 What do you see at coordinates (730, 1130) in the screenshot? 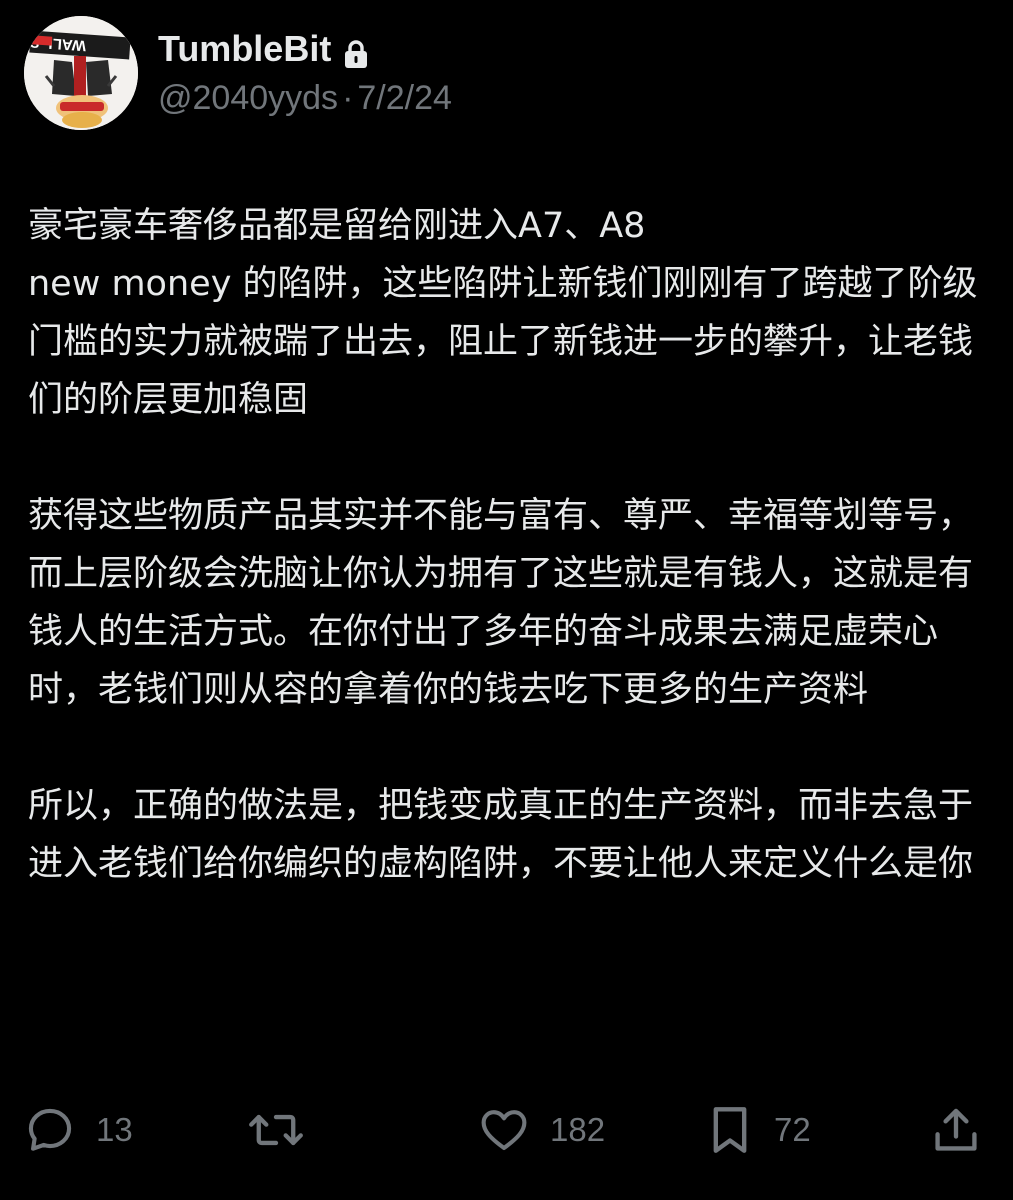
I see `bookmark-icon` at bounding box center [730, 1130].